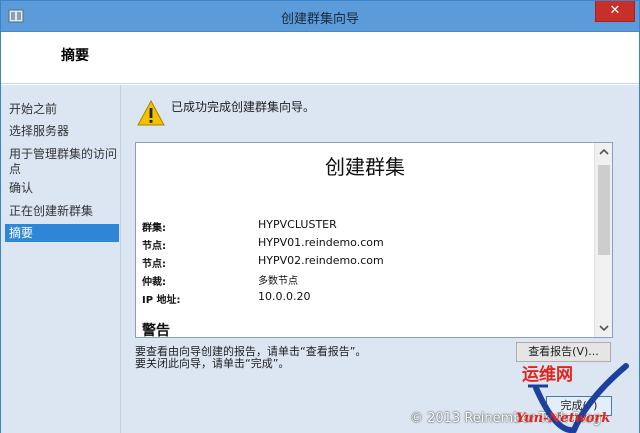  Describe the element at coordinates (604, 210) in the screenshot. I see `scroll-thumb` at that location.